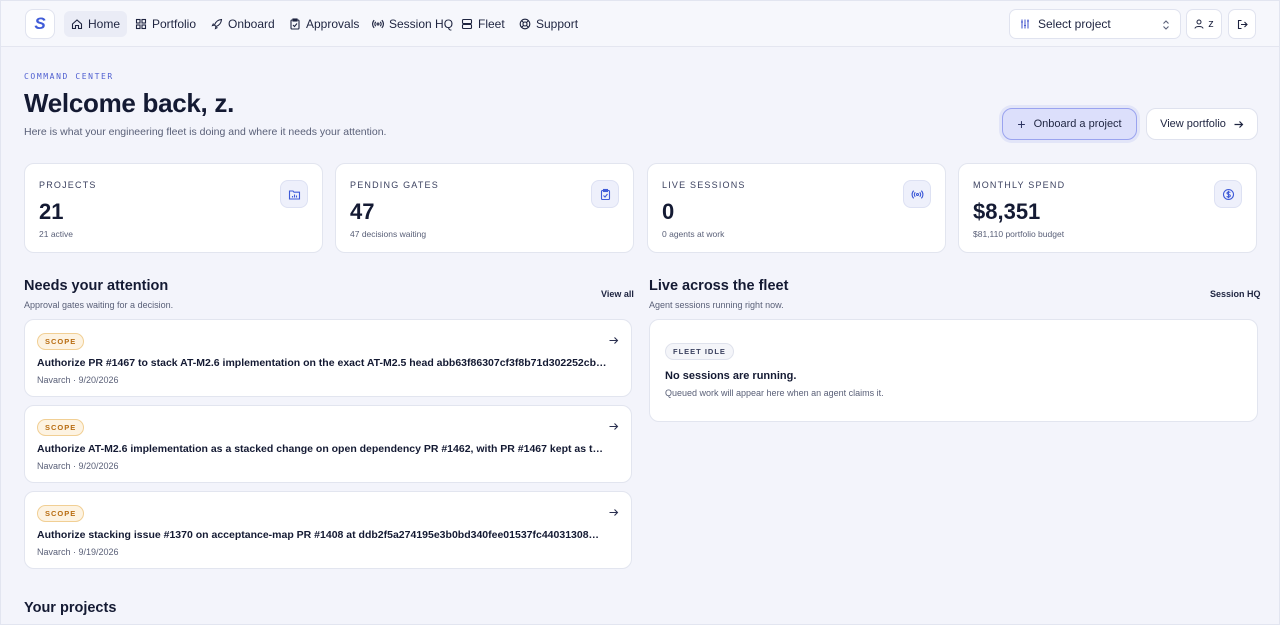 This screenshot has height=625, width=1280. I want to click on home-icon, so click(77, 24).